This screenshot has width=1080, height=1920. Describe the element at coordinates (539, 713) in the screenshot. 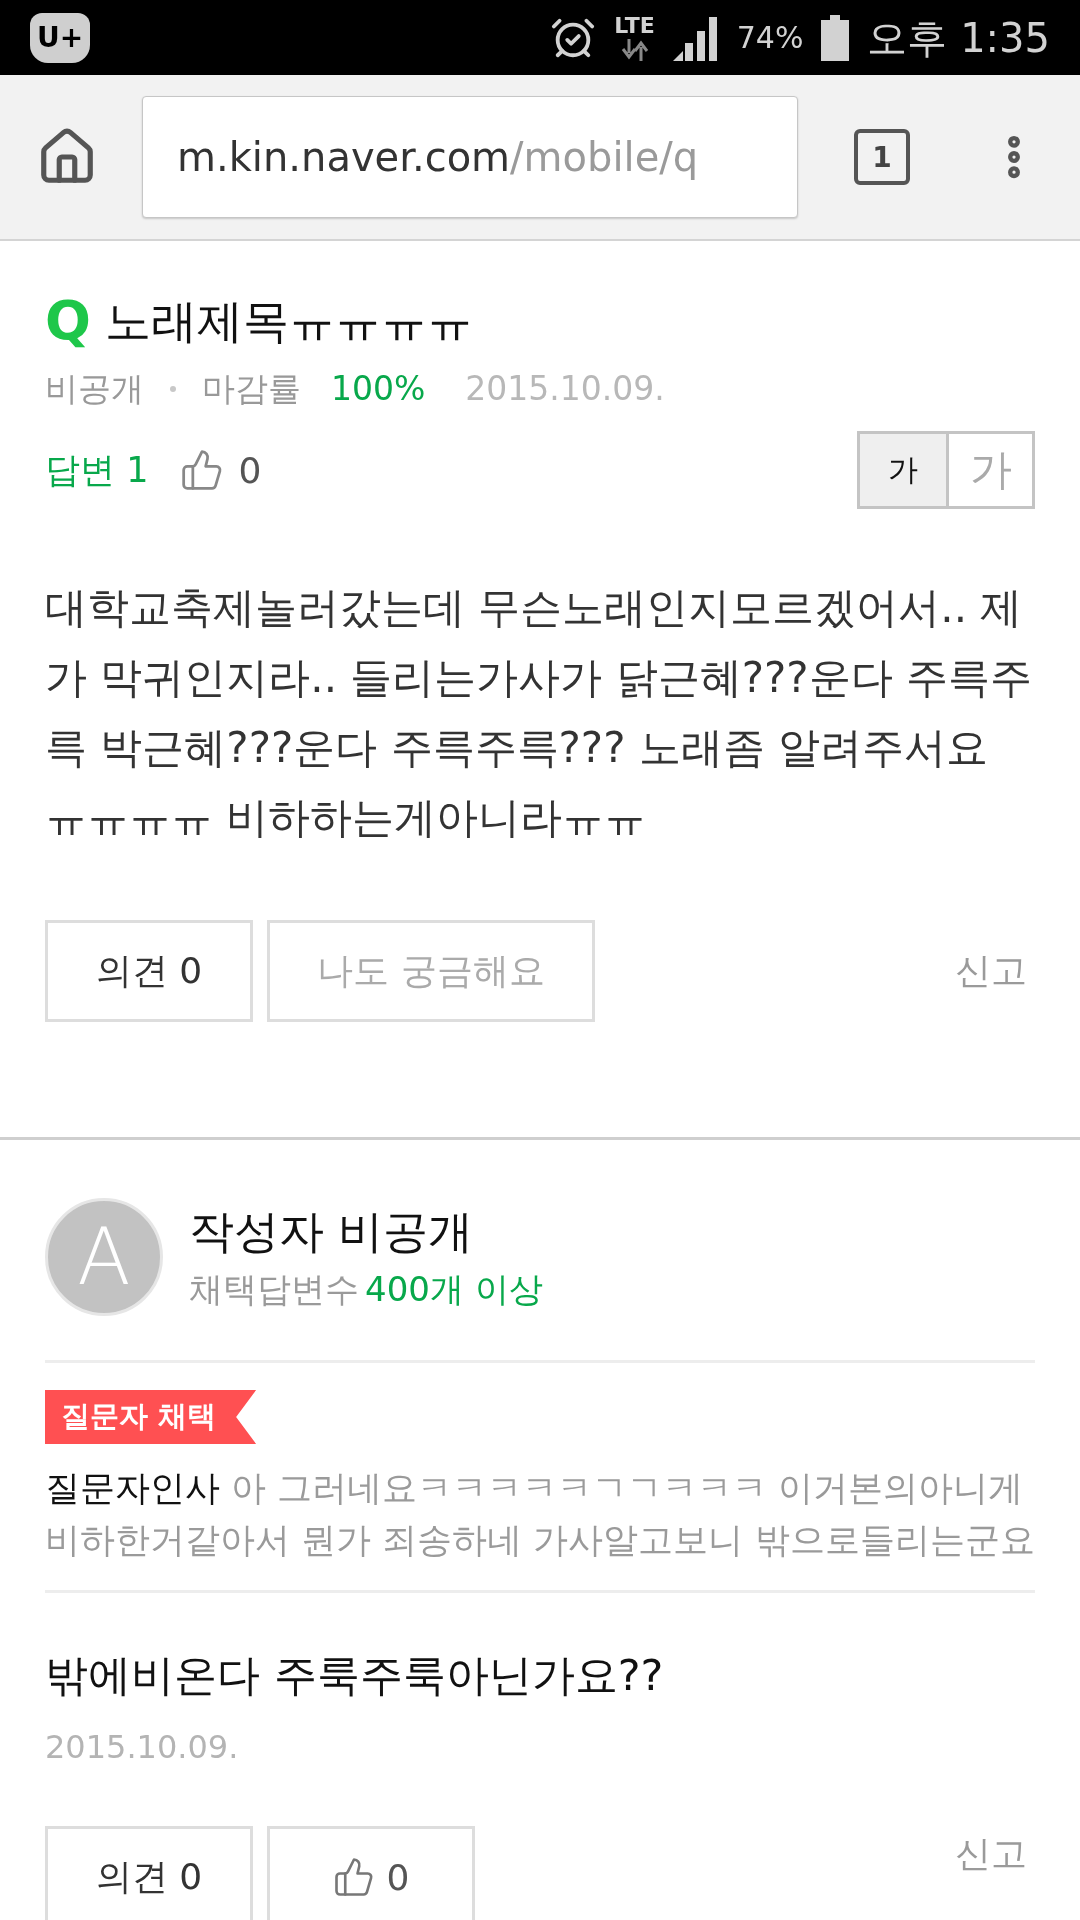

I see `question-body: 대학교축제놀러갔는데 무슨노래인지모르겠어서.. 제가 막귀인지라.. 들리는가사가 닭근혜???운다 주륵주륵 박근혜???운다 주륵주륵??? 노래좀 알려주서요 ㅠㅠㅠㅠ 비하하는게아니라ㅠㅠ` at that location.